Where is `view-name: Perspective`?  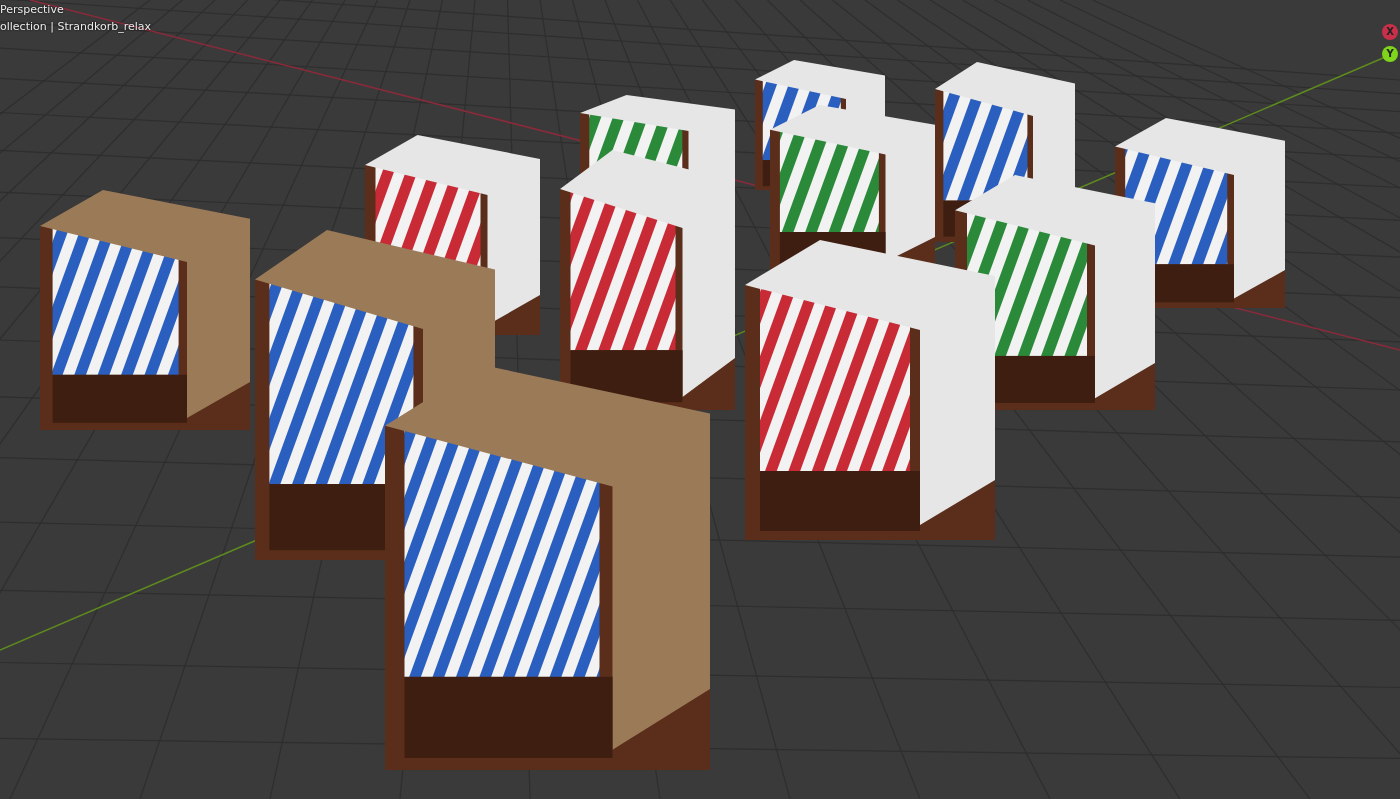 view-name: Perspective is located at coordinates (32, 9).